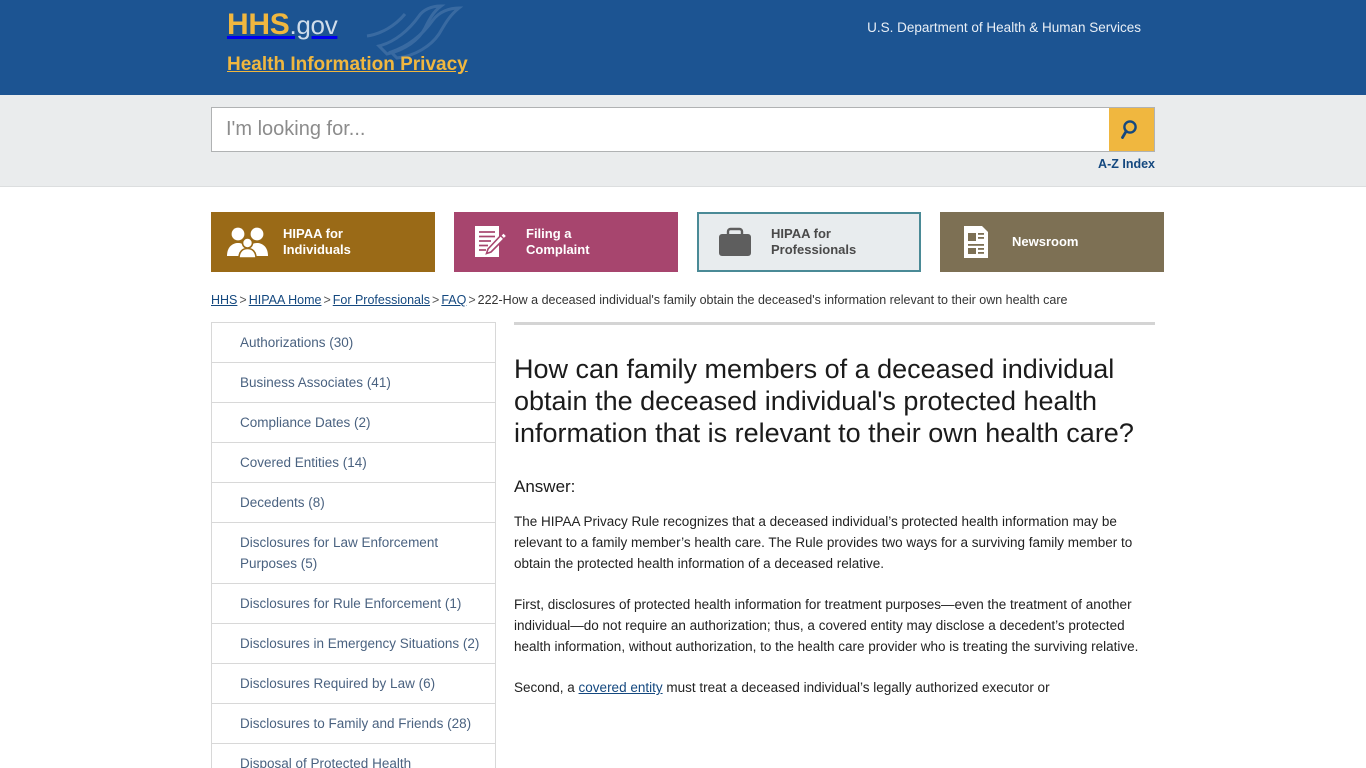 The width and height of the screenshot is (1366, 768). What do you see at coordinates (258, 24) in the screenshot?
I see `logo-main: HHS` at bounding box center [258, 24].